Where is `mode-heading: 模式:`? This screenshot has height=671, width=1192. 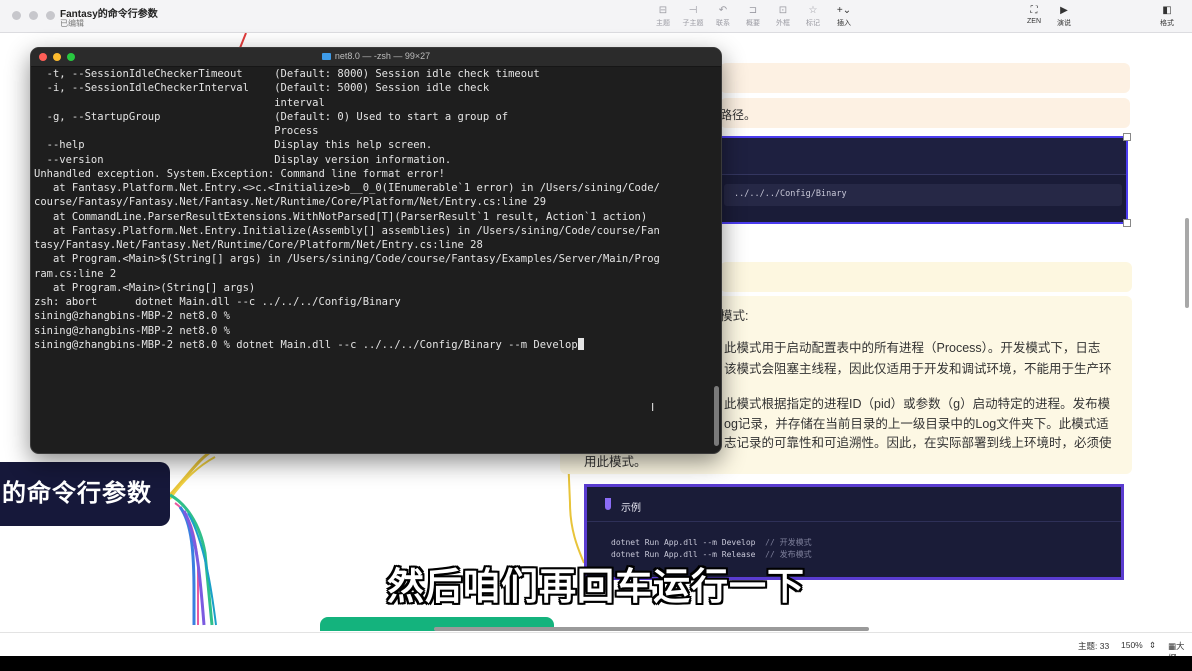 mode-heading: 模式: is located at coordinates (734, 316).